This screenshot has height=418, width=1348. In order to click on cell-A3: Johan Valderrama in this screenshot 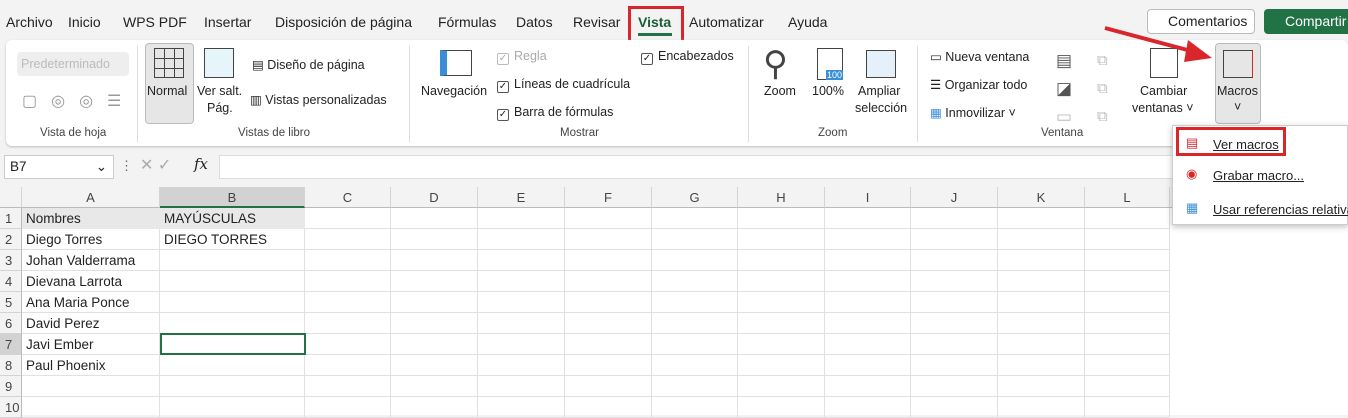, I will do `click(78, 260)`.